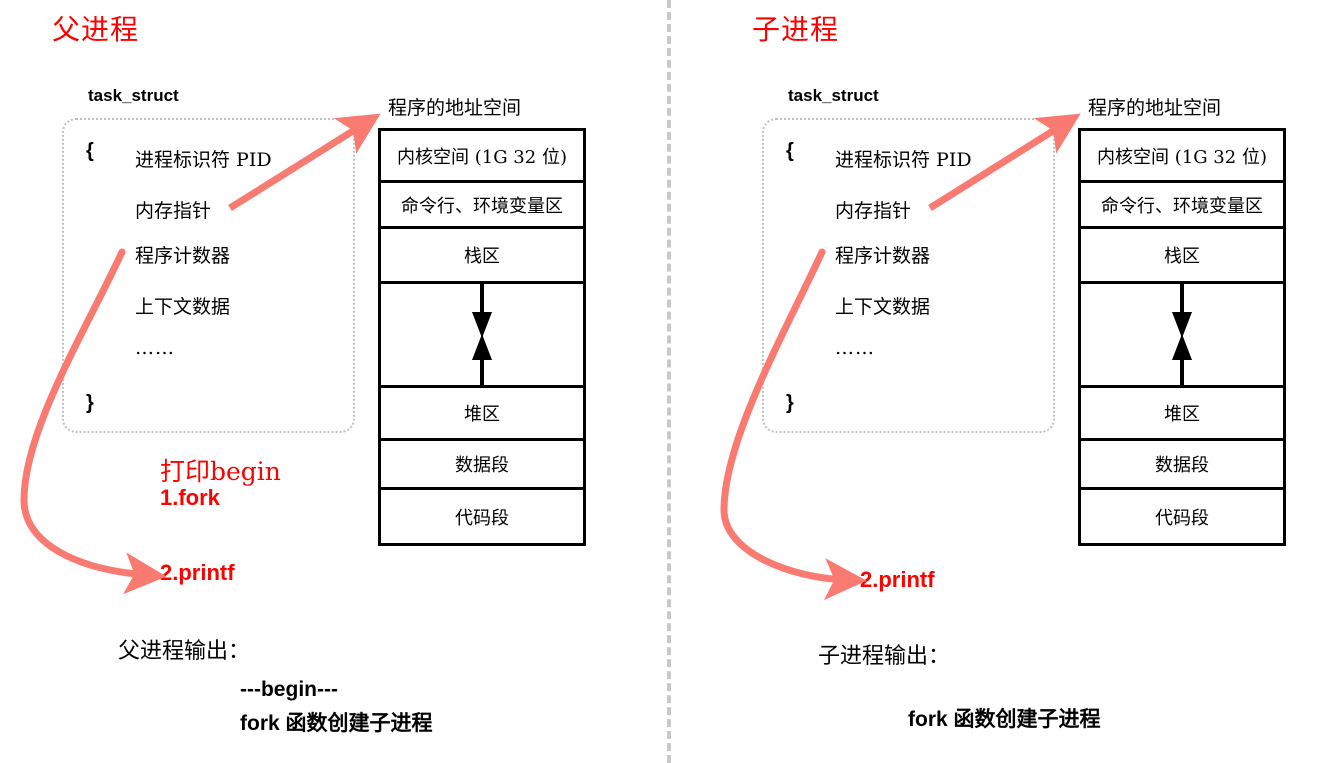 This screenshot has height=763, width=1325. What do you see at coordinates (336, 723) in the screenshot?
I see `output-line-fork-parent: fork 函数创建子进程` at bounding box center [336, 723].